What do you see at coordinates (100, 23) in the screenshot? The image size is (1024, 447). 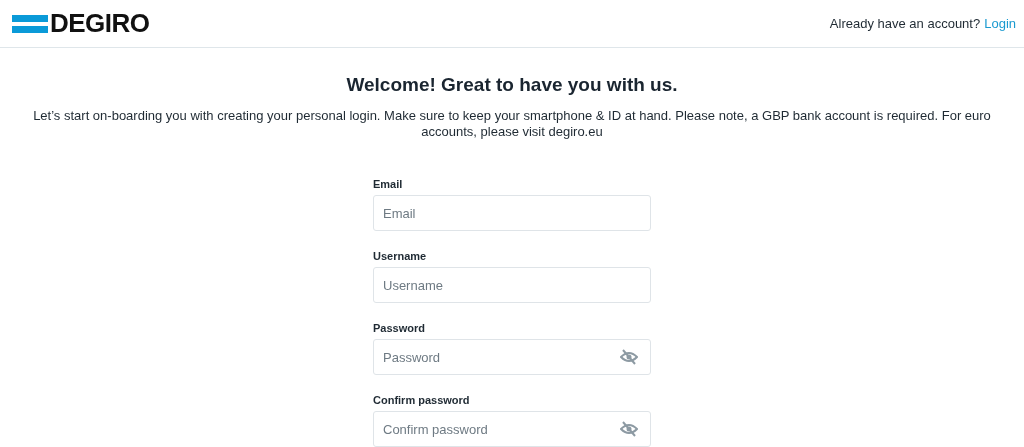 I see `logo-text: DEGIRO` at bounding box center [100, 23].